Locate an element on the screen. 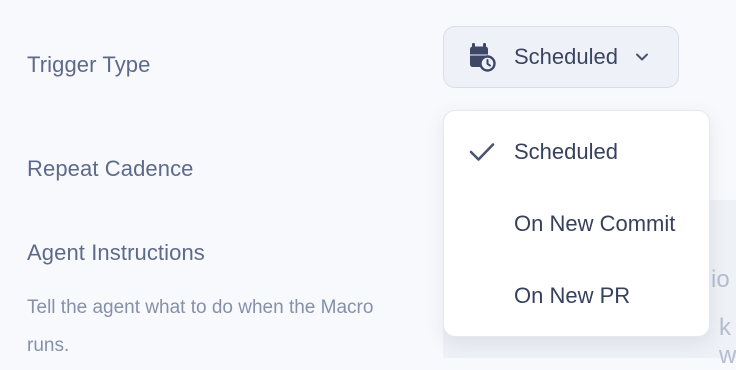 The width and height of the screenshot is (736, 370). option-label: On New PR is located at coordinates (572, 295).